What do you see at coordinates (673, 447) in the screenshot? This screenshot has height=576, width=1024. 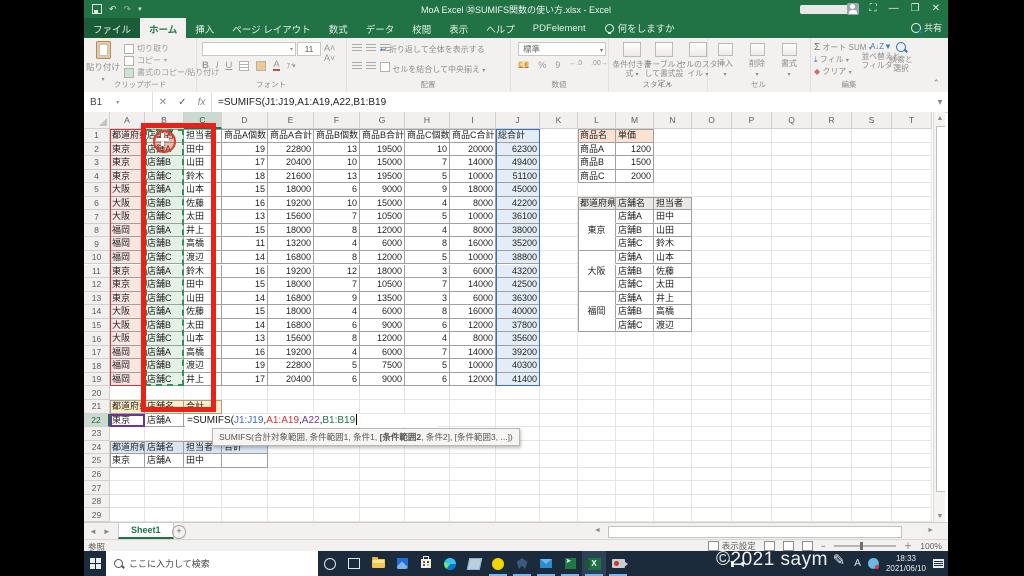 I see `cell-N24` at bounding box center [673, 447].